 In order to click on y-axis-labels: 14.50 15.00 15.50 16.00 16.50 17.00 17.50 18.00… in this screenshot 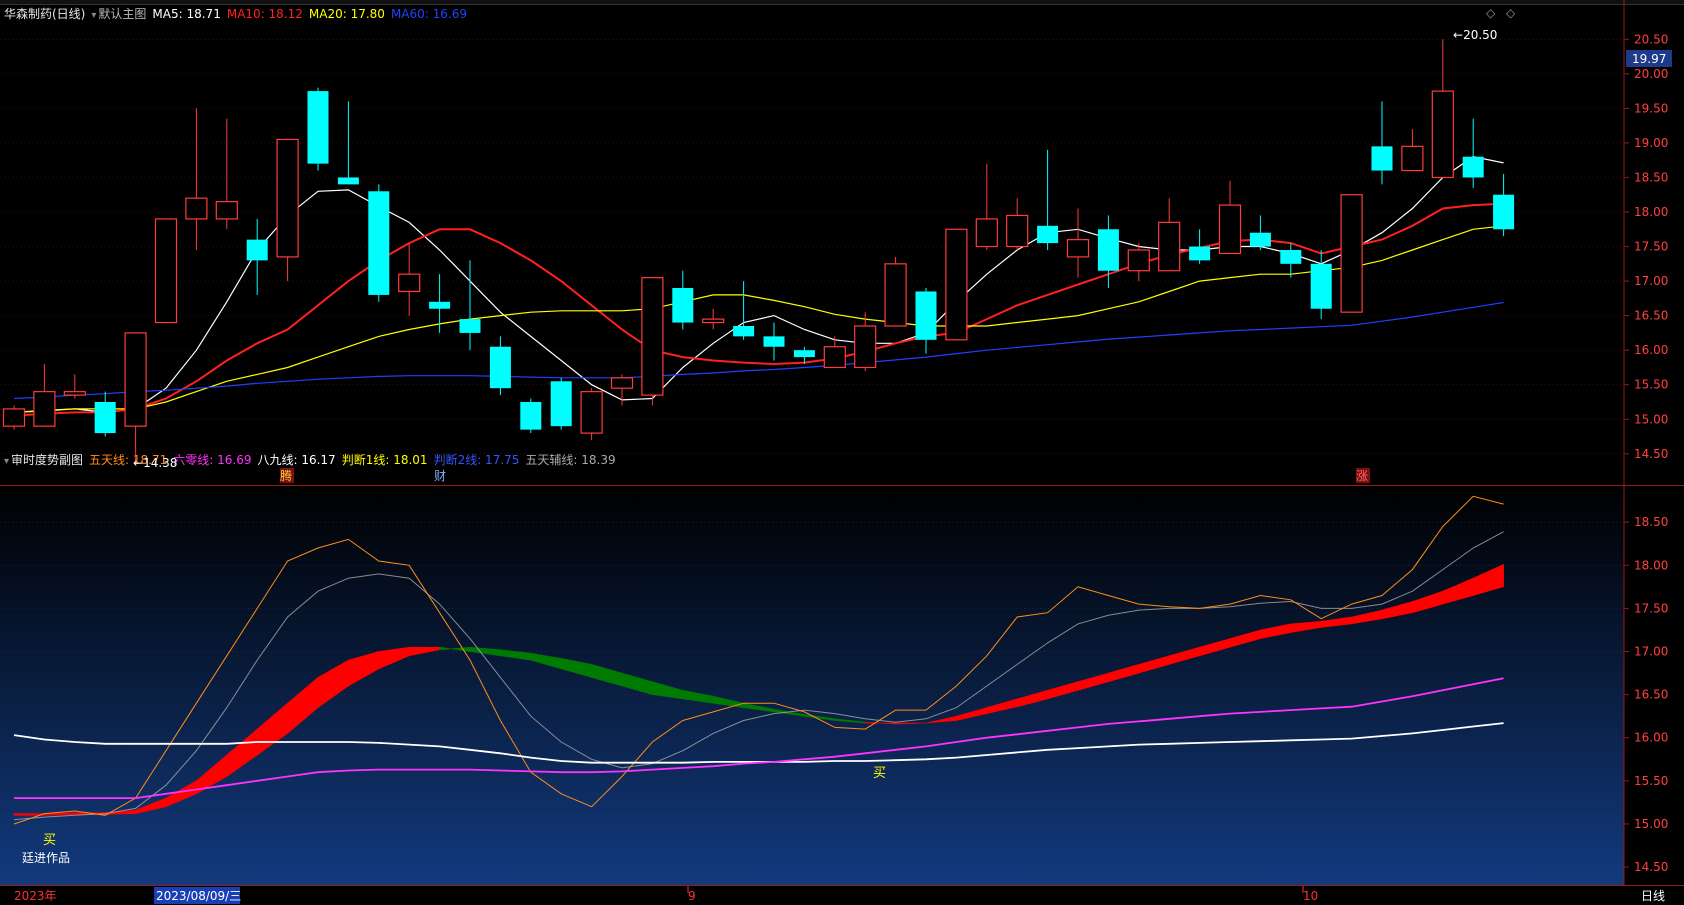, I will do `click(1651, 453)`.